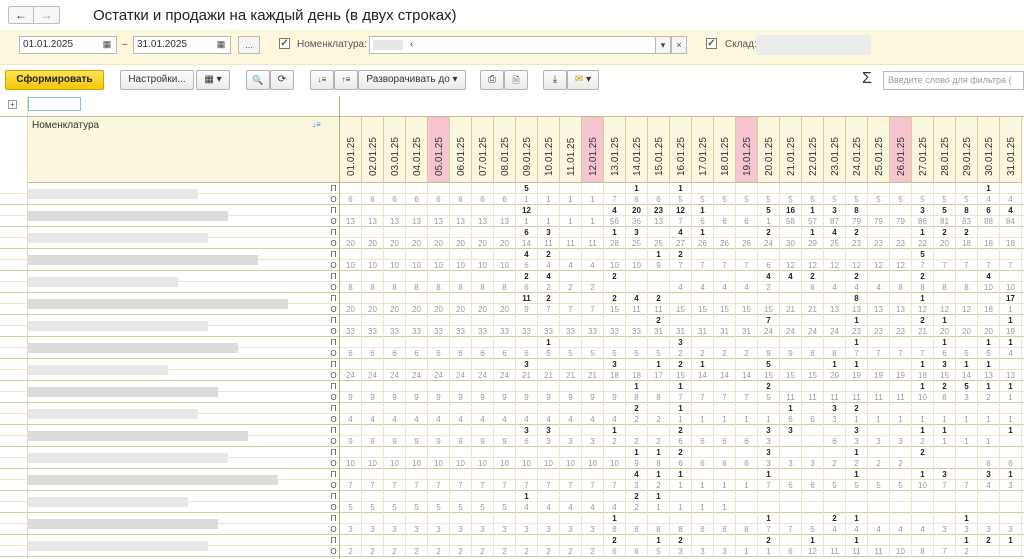 This screenshot has width=1024, height=559. Describe the element at coordinates (549, 375) in the screenshot. I see `value-cell: 21` at that location.